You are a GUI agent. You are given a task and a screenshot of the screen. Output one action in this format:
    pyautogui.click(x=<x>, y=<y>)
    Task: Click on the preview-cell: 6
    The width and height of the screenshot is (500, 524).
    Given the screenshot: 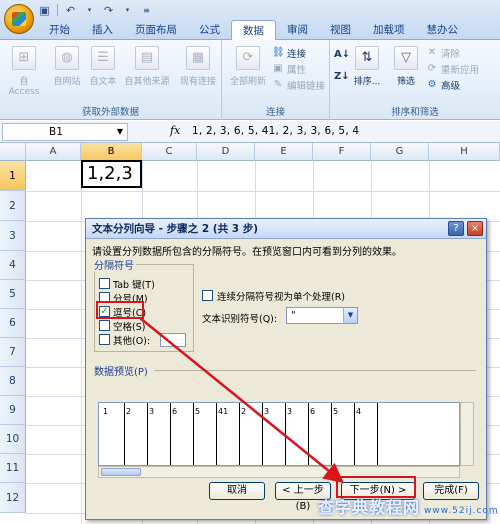 What is the action you would take?
    pyautogui.click(x=313, y=411)
    